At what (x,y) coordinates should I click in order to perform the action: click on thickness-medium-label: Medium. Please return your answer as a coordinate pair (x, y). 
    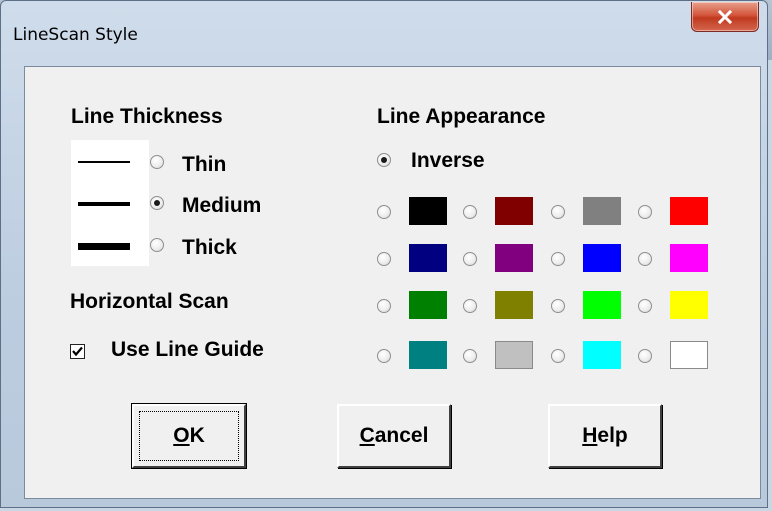
    Looking at the image, I should click on (222, 205).